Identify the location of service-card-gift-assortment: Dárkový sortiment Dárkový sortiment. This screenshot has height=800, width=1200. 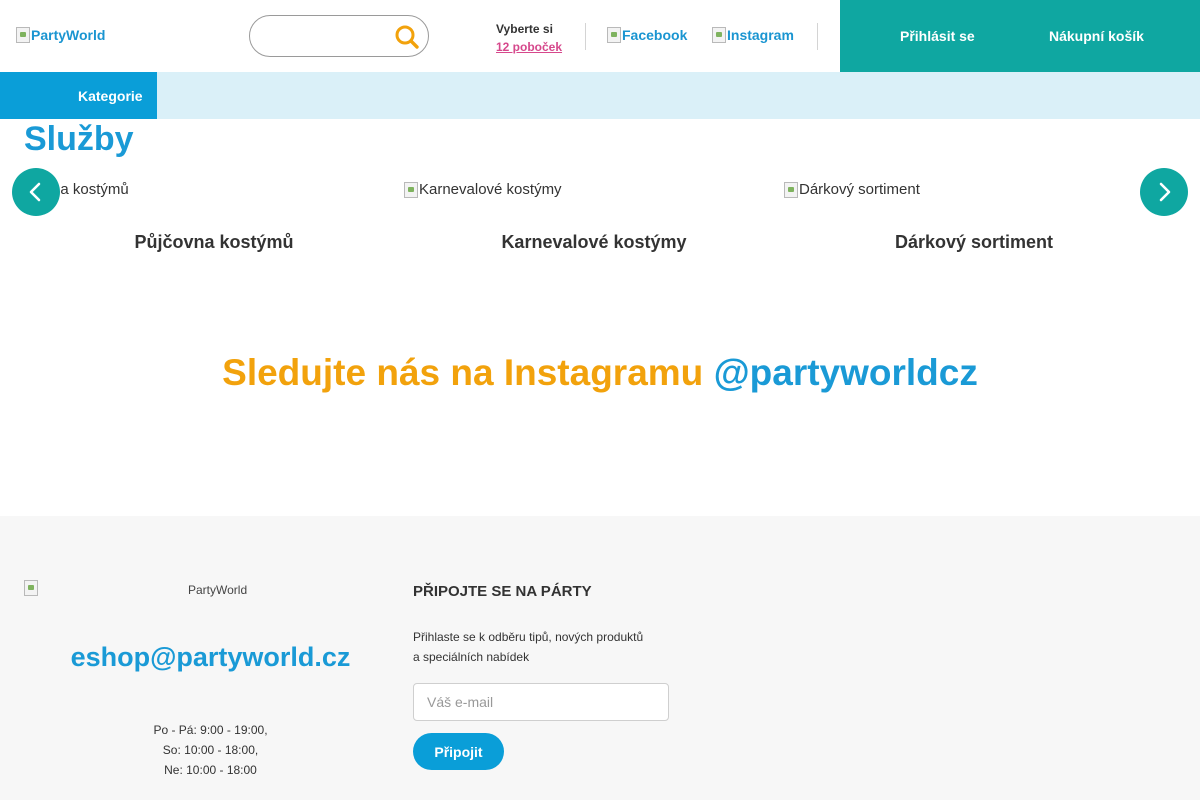
(974, 223).